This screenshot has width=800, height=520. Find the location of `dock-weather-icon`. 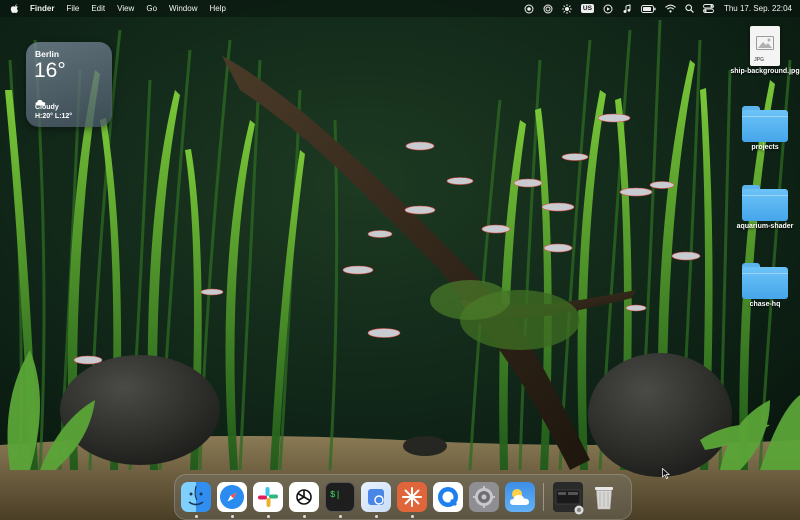

dock-weather-icon is located at coordinates (520, 497).